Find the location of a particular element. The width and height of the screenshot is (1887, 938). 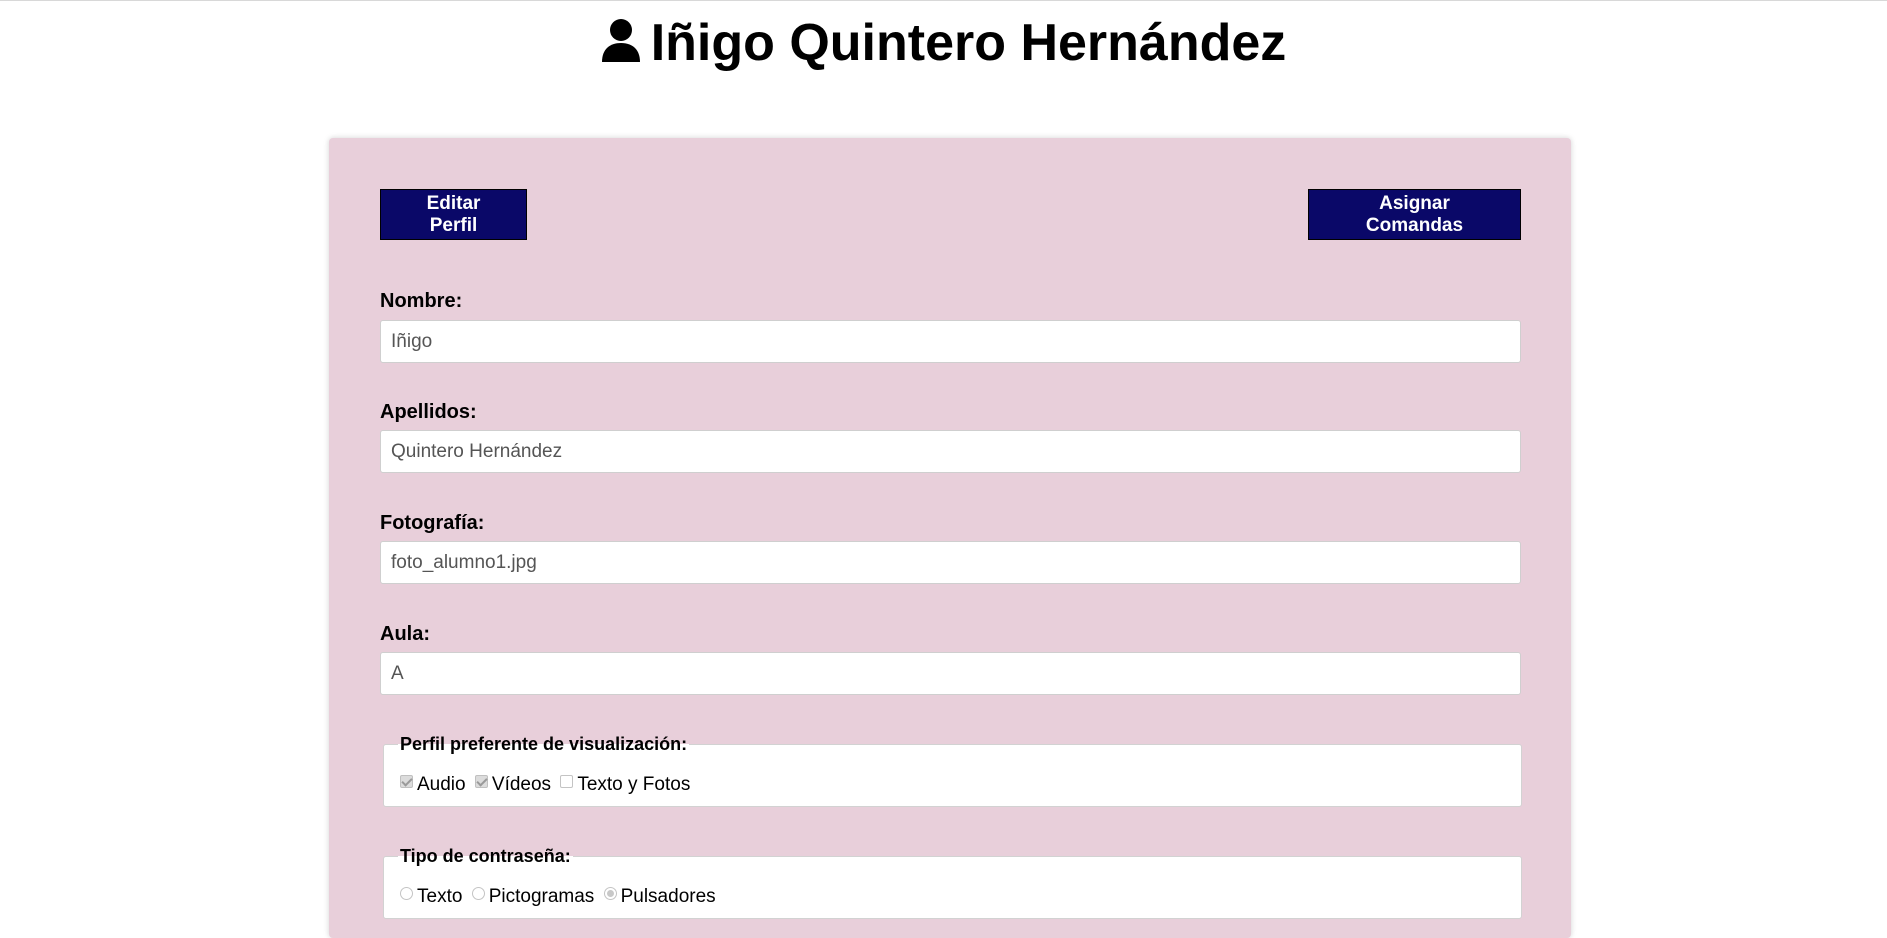

user-icon is located at coordinates (620, 40).